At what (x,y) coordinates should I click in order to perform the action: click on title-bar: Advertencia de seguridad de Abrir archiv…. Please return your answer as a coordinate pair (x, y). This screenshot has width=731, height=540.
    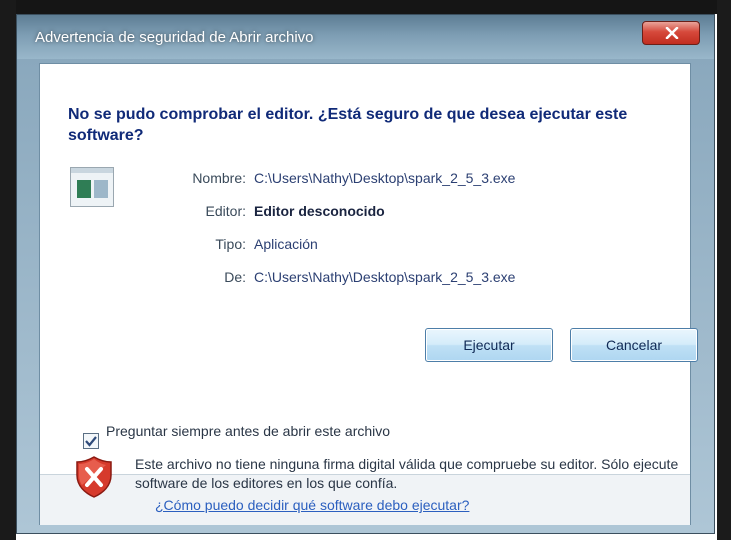
    Looking at the image, I should click on (365, 37).